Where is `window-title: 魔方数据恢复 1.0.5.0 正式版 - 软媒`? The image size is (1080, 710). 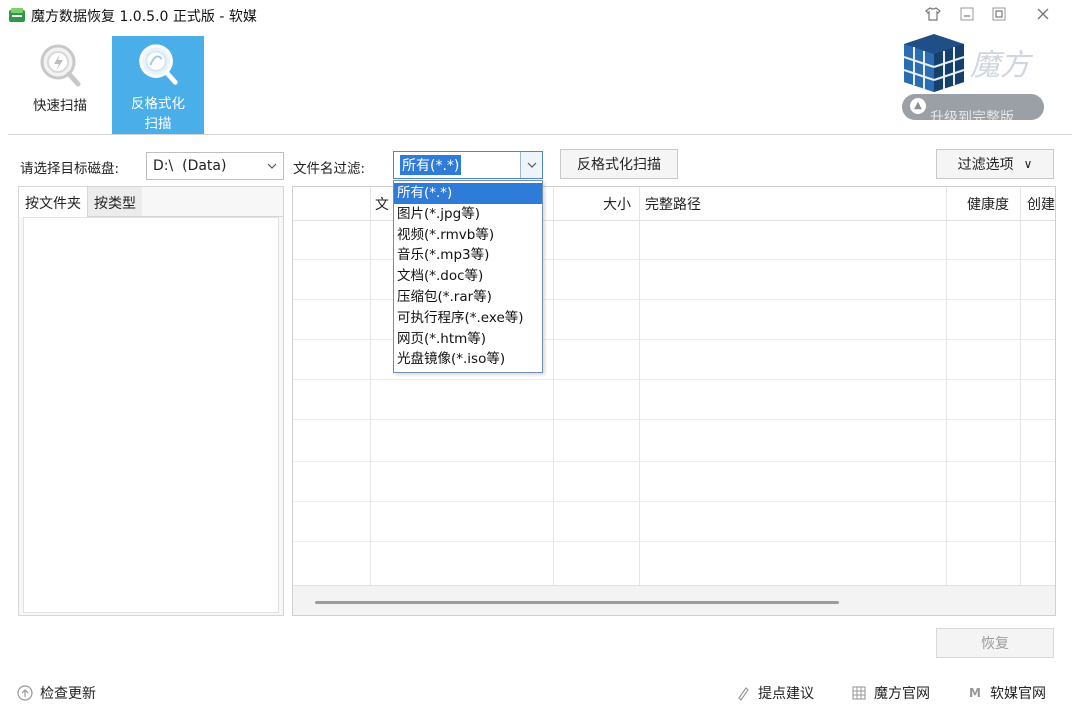 window-title: 魔方数据恢复 1.0.5.0 正式版 - 软媒 is located at coordinates (144, 17).